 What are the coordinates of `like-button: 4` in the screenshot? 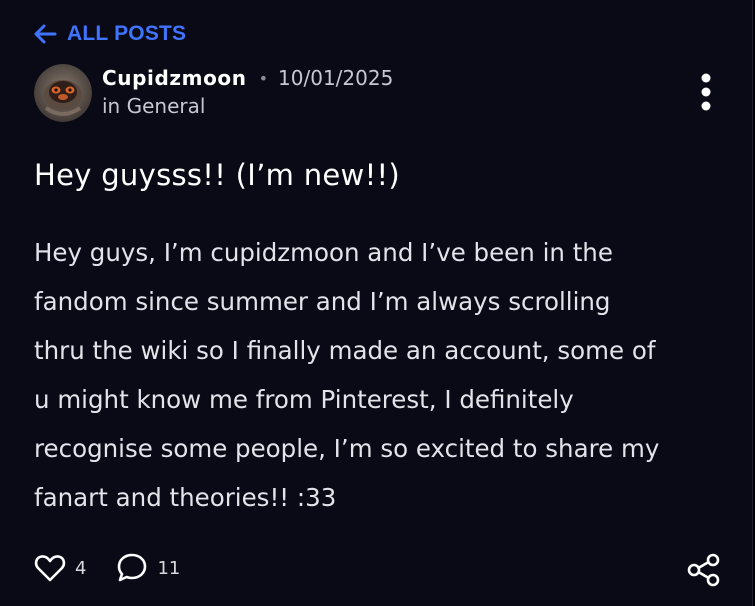 It's located at (60, 568).